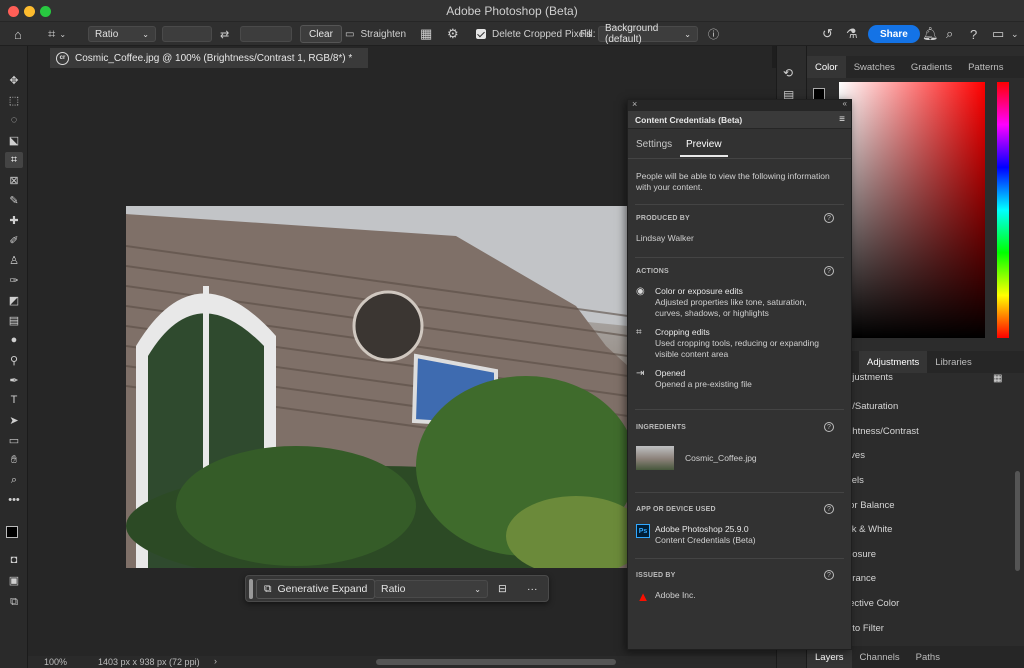  I want to click on adjustment-item: e/Saturation, so click(872, 406).